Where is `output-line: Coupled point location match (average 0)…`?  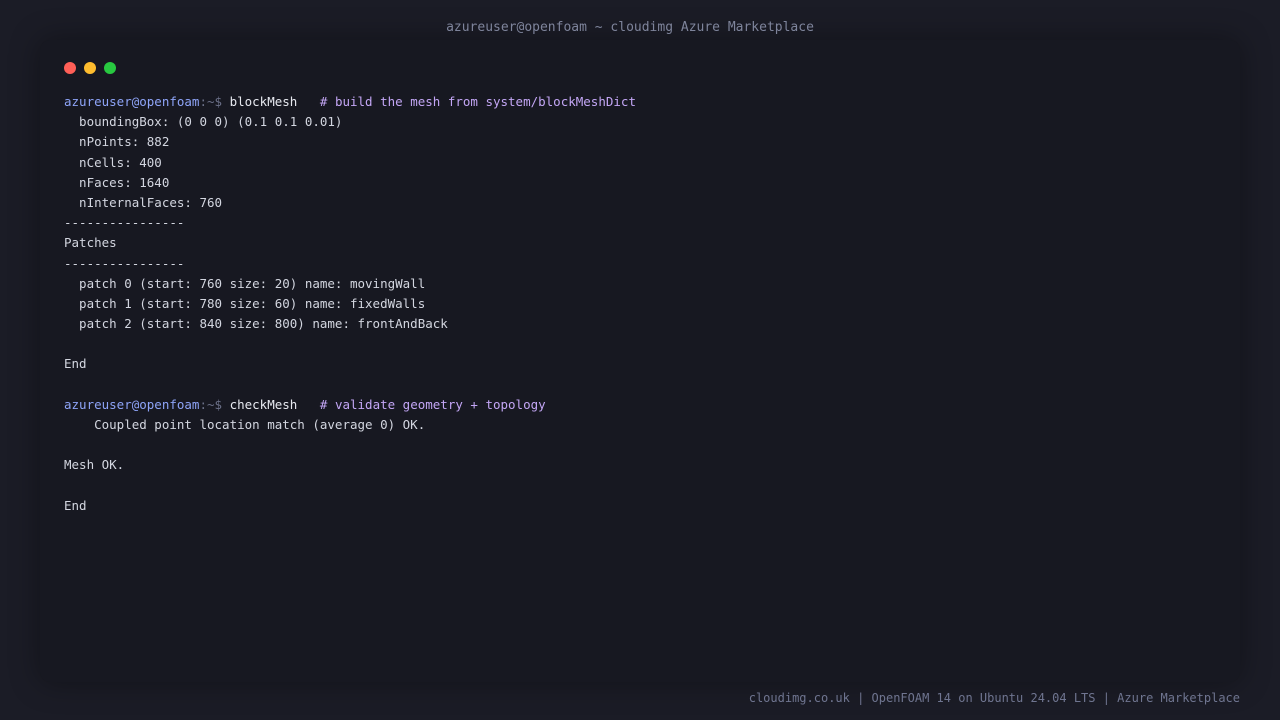 output-line: Coupled point location match (average 0)… is located at coordinates (245, 424).